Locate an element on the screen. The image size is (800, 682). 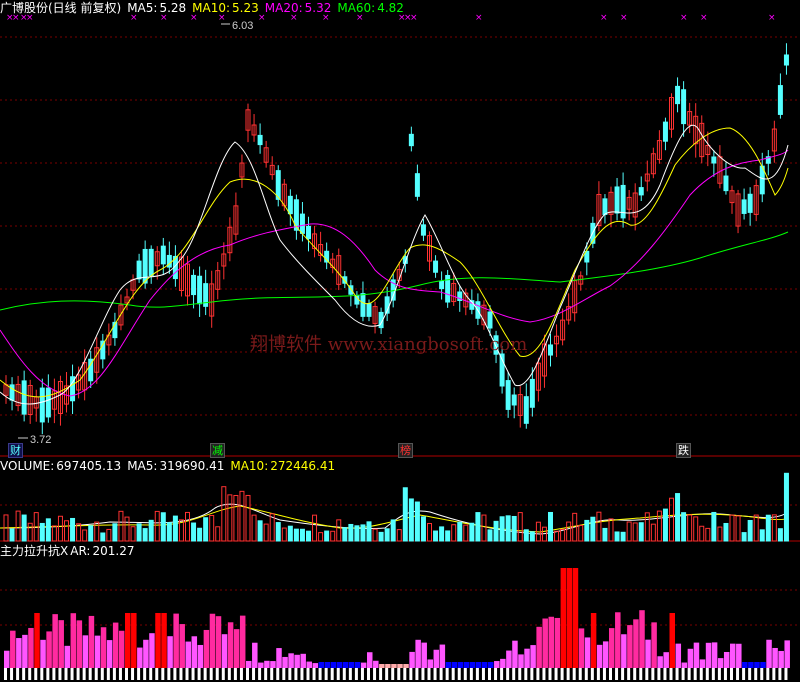
event-marker-bang: 榜 is located at coordinates (405, 450).